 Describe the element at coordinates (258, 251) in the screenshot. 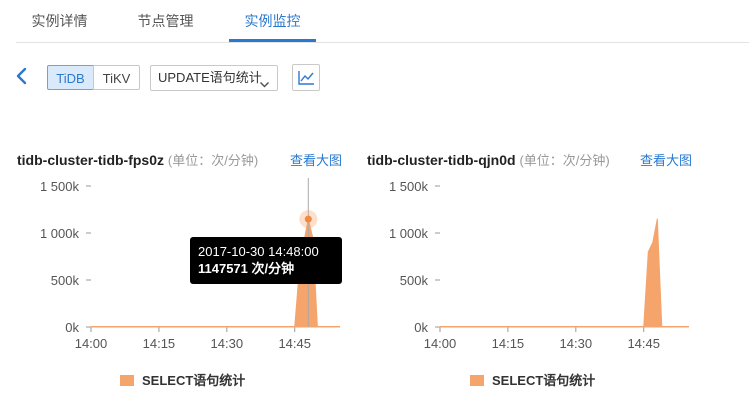

I see `tooltip-time: 2017-10-30 14:48:00` at that location.